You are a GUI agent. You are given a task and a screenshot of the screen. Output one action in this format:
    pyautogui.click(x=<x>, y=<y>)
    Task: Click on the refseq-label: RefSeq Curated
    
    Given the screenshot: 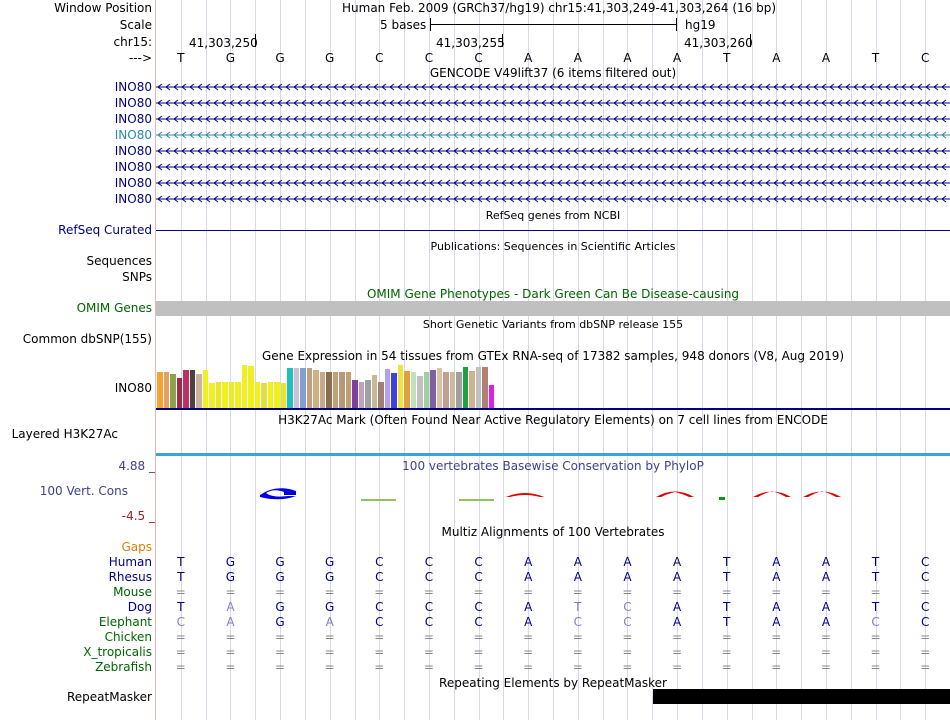 What is the action you would take?
    pyautogui.click(x=105, y=230)
    